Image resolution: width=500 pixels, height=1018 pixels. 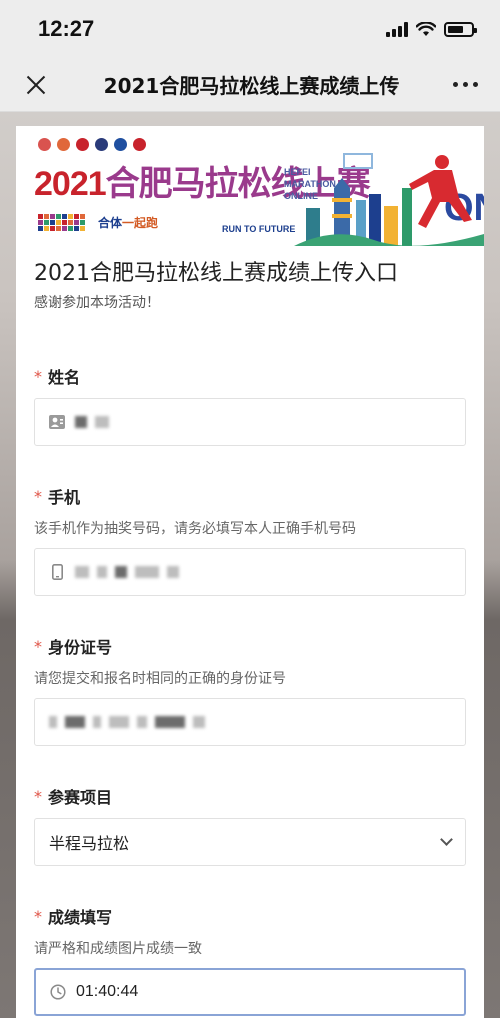 What do you see at coordinates (250, 992) in the screenshot?
I see `result-time-input: 01:40:44` at bounding box center [250, 992].